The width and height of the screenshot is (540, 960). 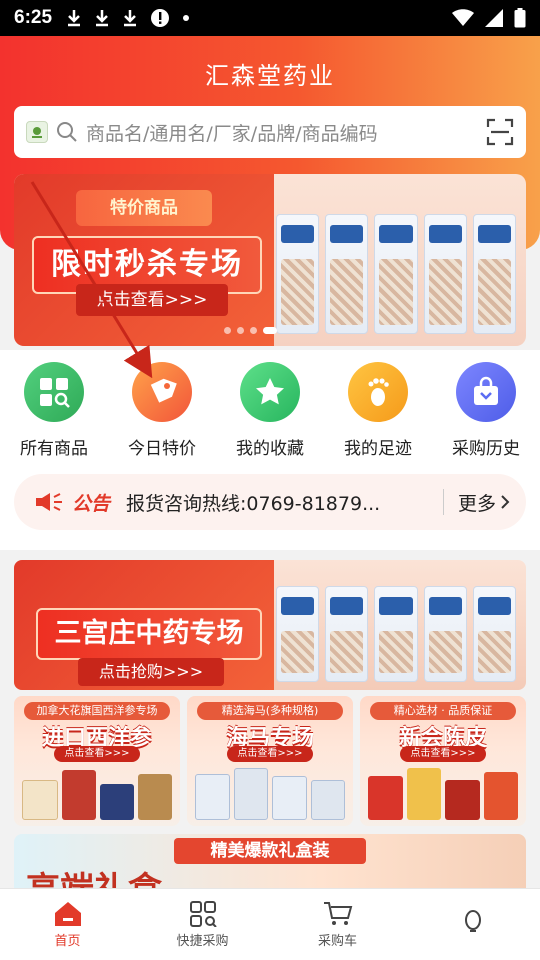 What do you see at coordinates (443, 711) in the screenshot?
I see `tile-subtitle: 精心选材 · 品质保证` at bounding box center [443, 711].